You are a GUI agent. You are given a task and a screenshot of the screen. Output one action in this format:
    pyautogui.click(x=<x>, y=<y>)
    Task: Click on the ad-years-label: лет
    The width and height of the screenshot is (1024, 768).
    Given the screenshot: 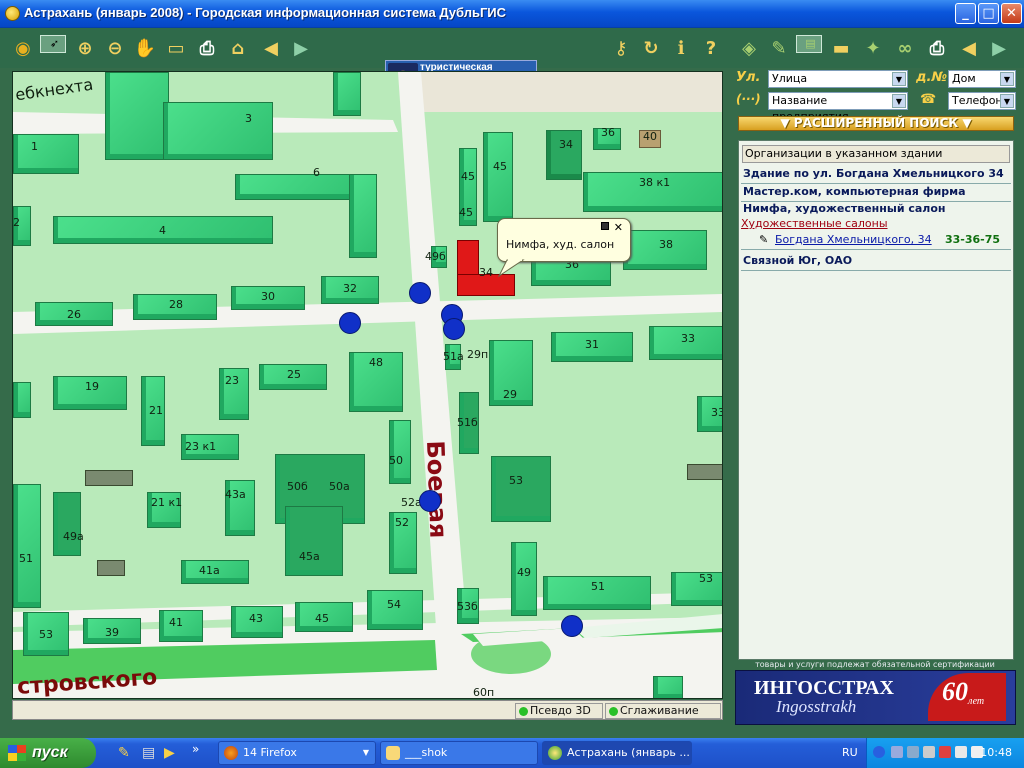 What is the action you would take?
    pyautogui.click(x=976, y=701)
    